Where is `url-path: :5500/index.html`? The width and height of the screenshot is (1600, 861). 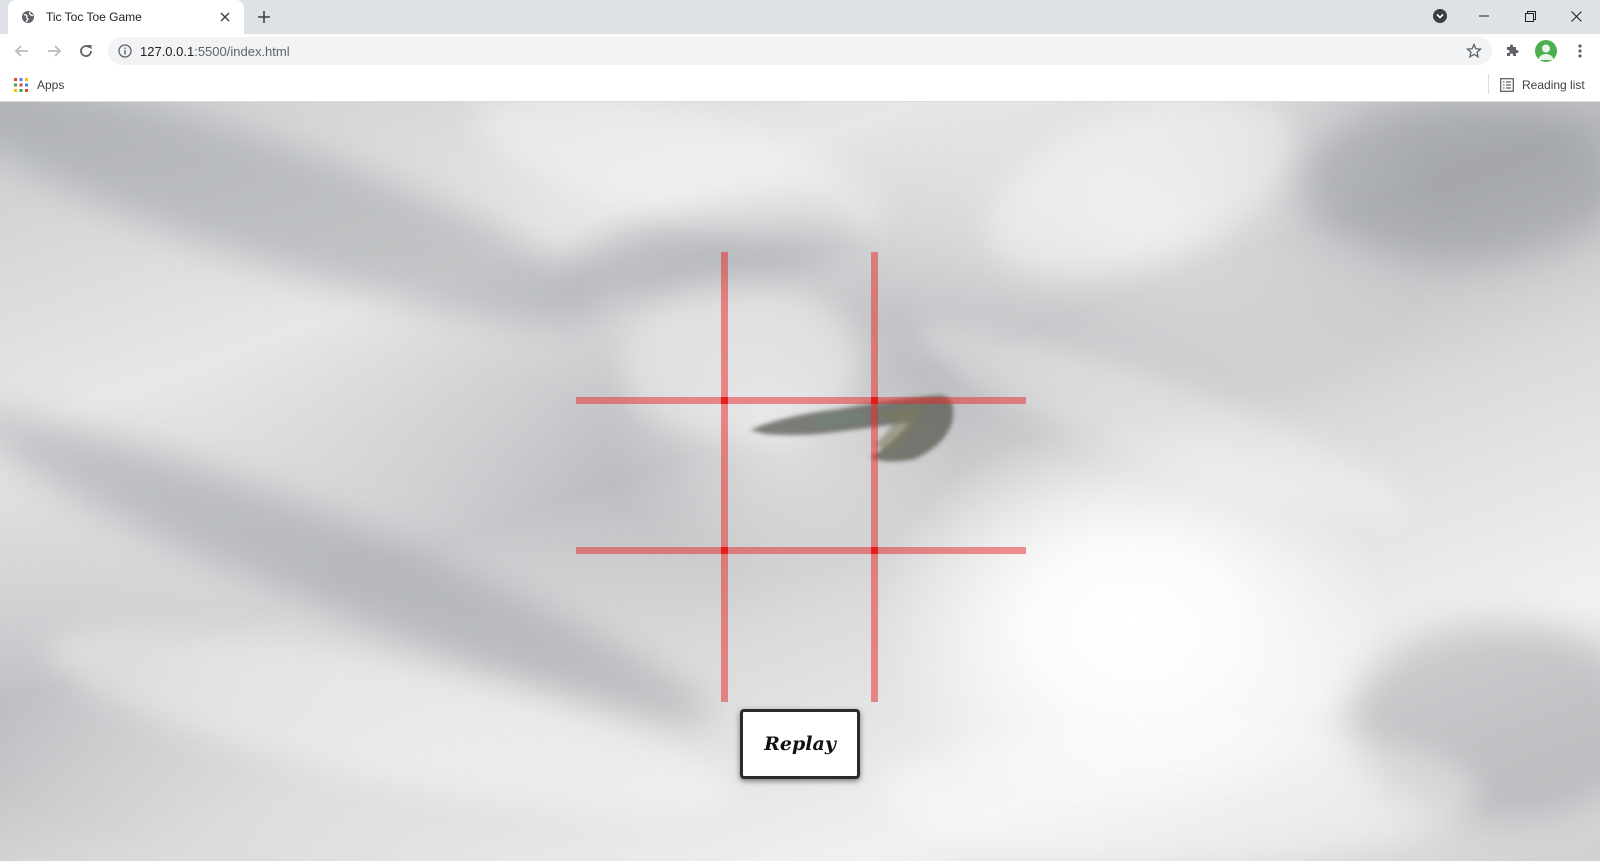 url-path: :5500/index.html is located at coordinates (242, 51).